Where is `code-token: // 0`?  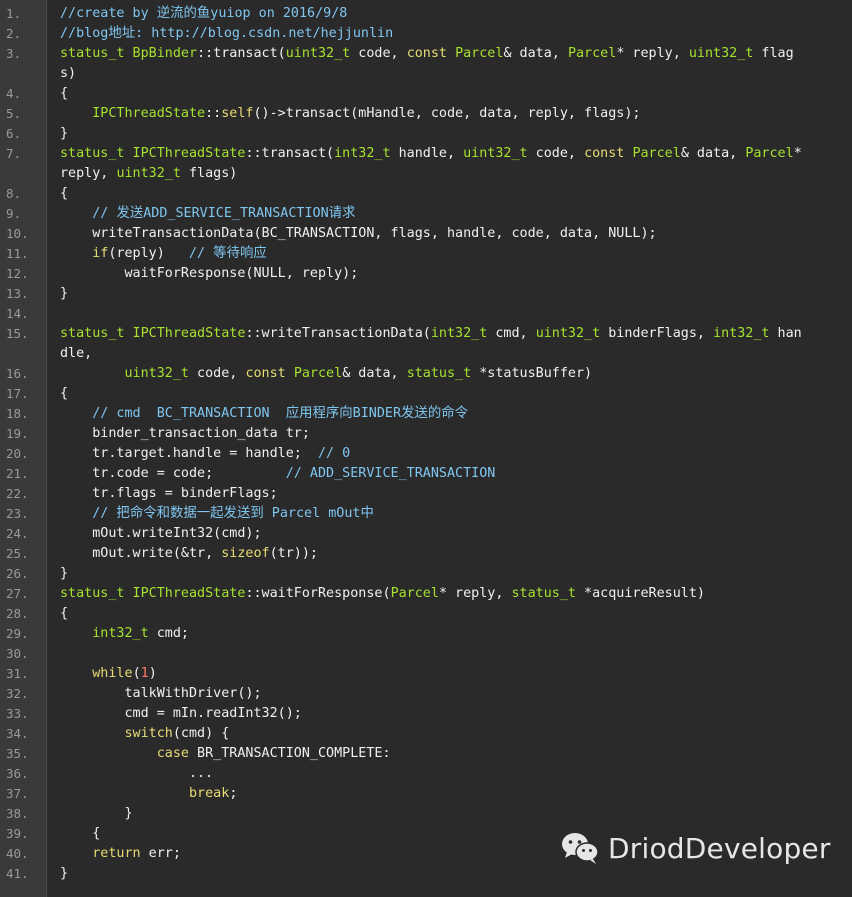 code-token: // 0 is located at coordinates (334, 453).